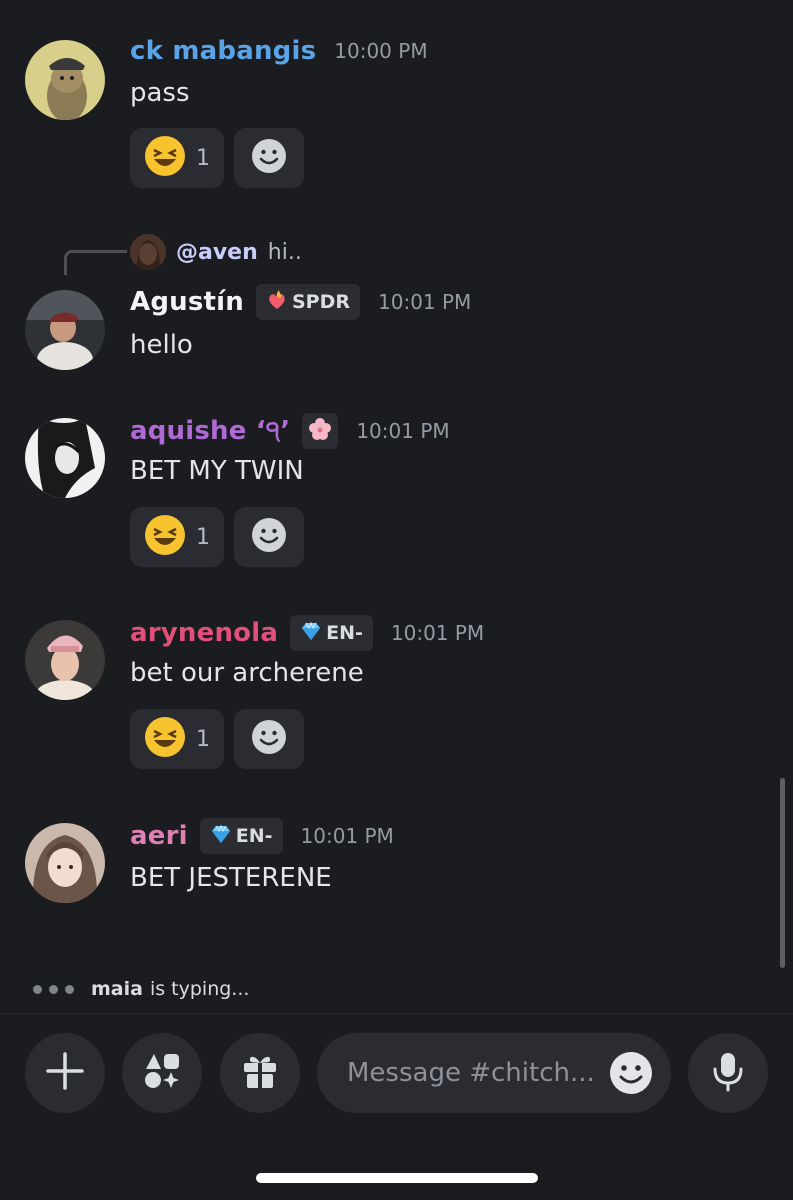  What do you see at coordinates (782, 873) in the screenshot?
I see `scrollbar` at bounding box center [782, 873].